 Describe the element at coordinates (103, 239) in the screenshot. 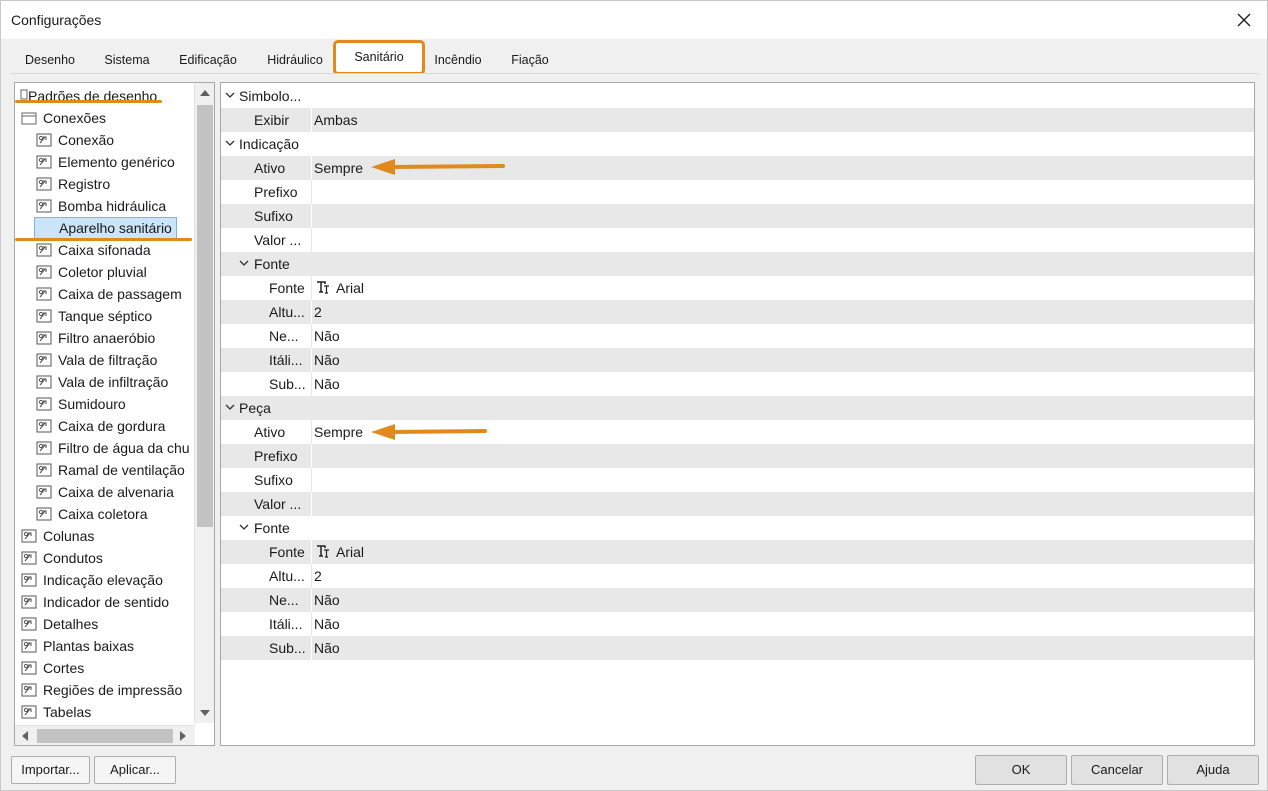

I see `annotation-underline` at that location.